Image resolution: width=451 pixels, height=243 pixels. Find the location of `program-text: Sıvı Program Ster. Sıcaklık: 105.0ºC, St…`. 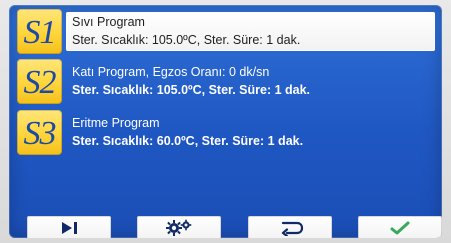

program-text: Sıvı Program Ster. Sıcaklık: 105.0ºC, St… is located at coordinates (252, 32).